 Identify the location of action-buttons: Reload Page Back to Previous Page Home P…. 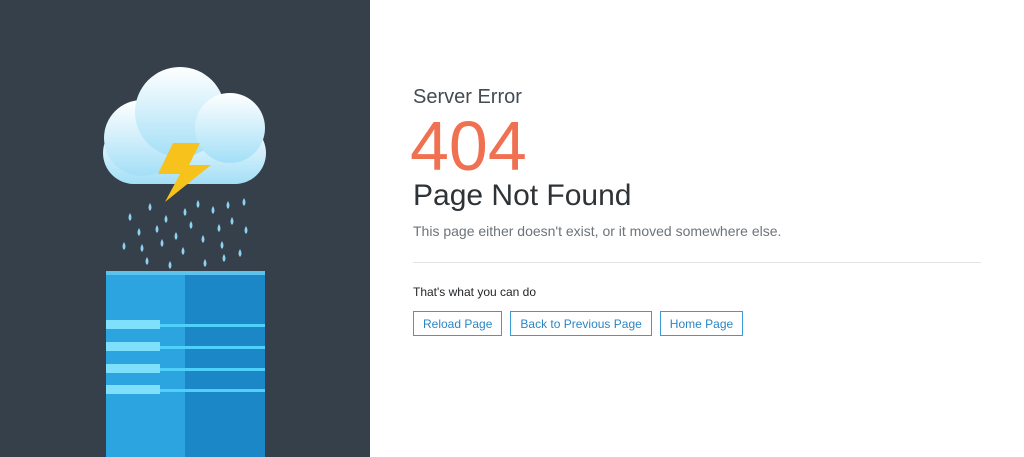
(578, 323).